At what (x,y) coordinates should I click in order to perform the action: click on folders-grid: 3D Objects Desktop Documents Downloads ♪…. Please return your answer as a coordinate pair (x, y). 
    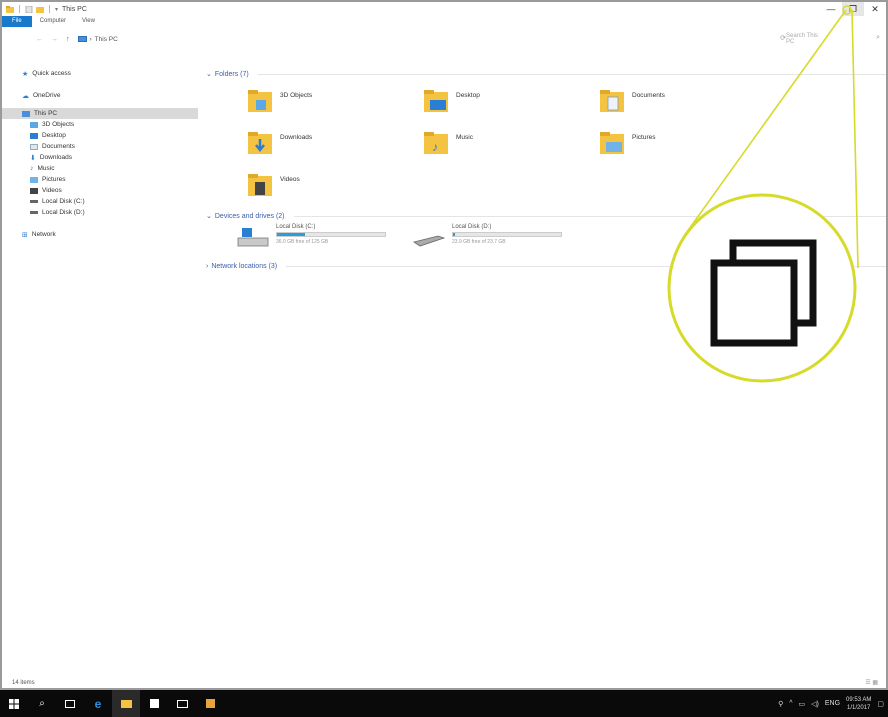
    Looking at the image, I should click on (546, 145).